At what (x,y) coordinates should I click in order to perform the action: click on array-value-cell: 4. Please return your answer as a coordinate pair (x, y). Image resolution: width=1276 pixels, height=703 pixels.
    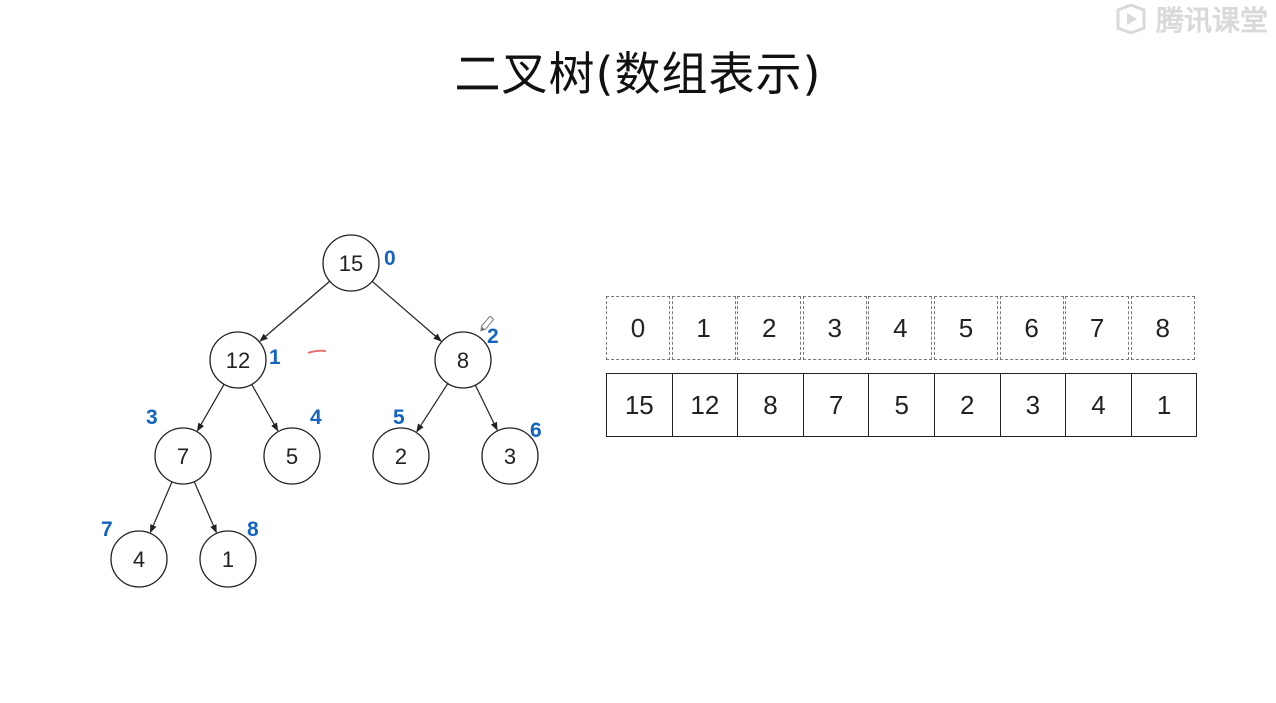
    Looking at the image, I should click on (1099, 405).